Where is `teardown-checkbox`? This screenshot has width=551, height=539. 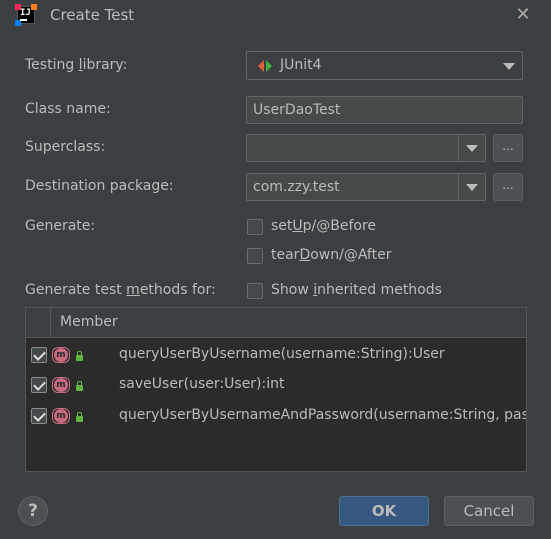
teardown-checkbox is located at coordinates (255, 256).